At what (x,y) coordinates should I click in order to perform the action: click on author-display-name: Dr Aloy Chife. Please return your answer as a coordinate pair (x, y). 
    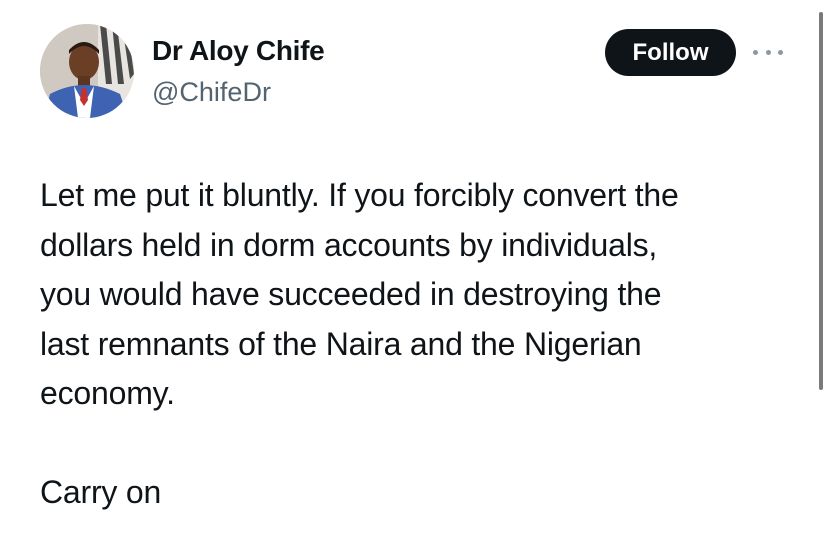
    Looking at the image, I should click on (238, 51).